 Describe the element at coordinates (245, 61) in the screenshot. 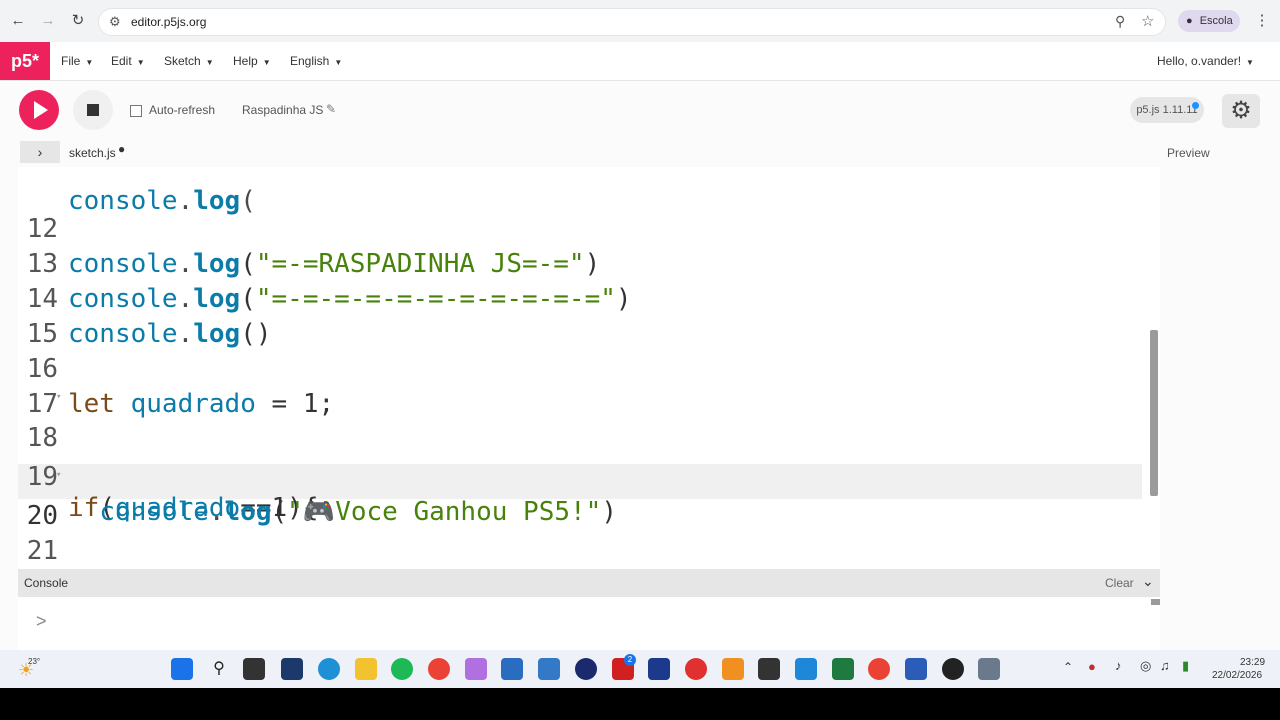

I see `menu-help-label: Help` at that location.